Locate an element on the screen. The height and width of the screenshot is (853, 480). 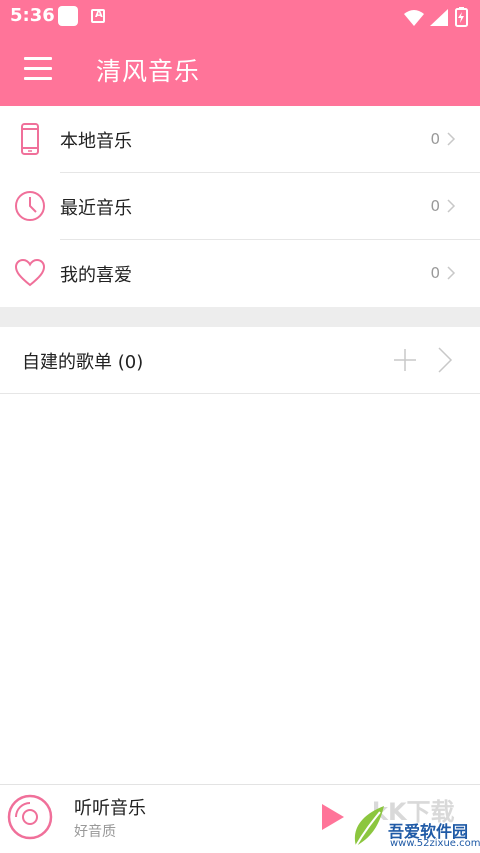
status-time: 5:36 is located at coordinates (32, 15).